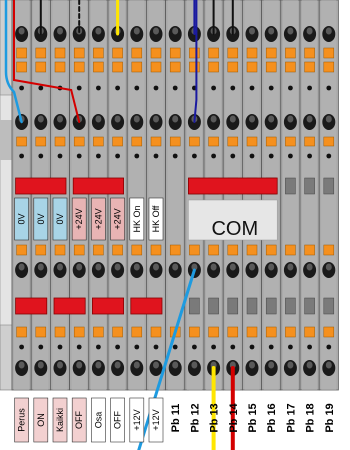 This screenshot has height=450, width=350. I want to click on left-rail-clip, so click(6, 140).